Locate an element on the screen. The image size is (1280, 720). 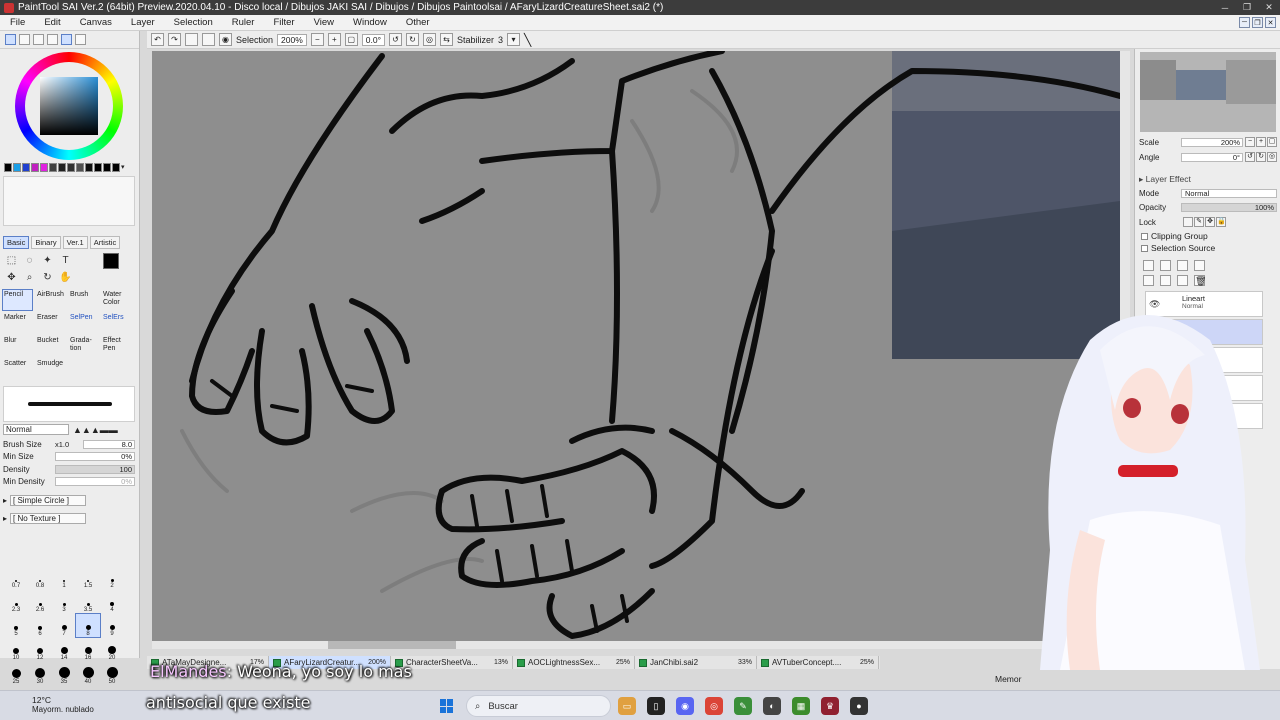
brush-tool-airbrush: AirBrush is located at coordinates (50, 300).